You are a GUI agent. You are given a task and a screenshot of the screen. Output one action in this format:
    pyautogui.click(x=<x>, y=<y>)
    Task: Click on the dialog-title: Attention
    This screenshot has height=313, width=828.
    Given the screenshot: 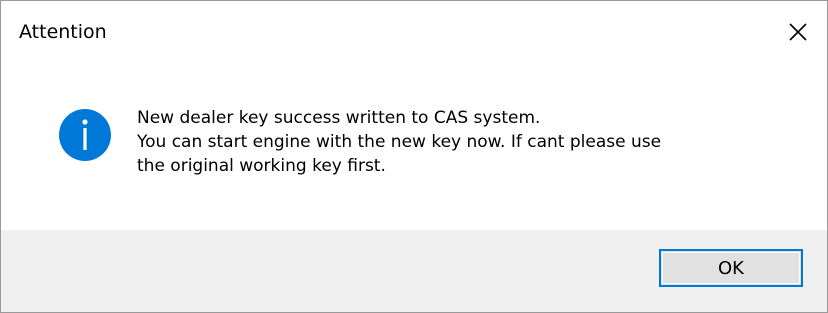 What is the action you would take?
    pyautogui.click(x=63, y=32)
    